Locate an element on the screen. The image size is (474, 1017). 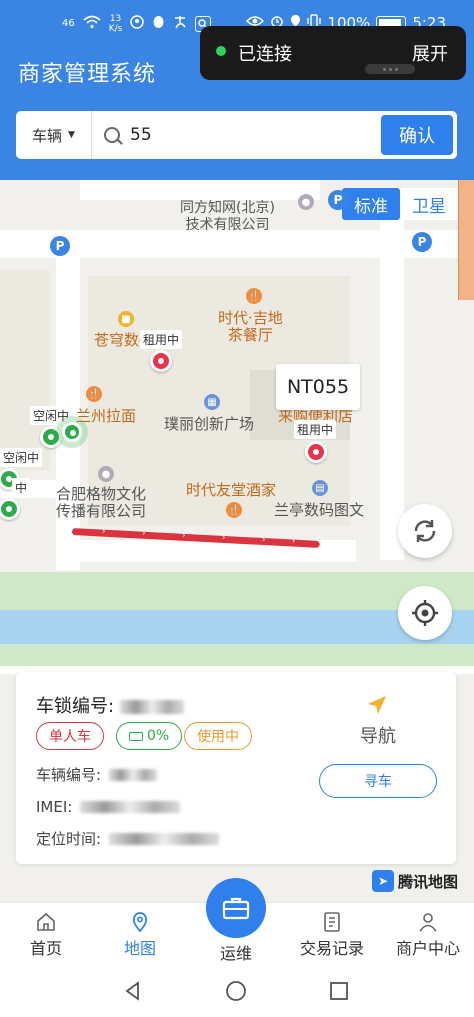
tab-map-label: 地图 is located at coordinates (139, 948).